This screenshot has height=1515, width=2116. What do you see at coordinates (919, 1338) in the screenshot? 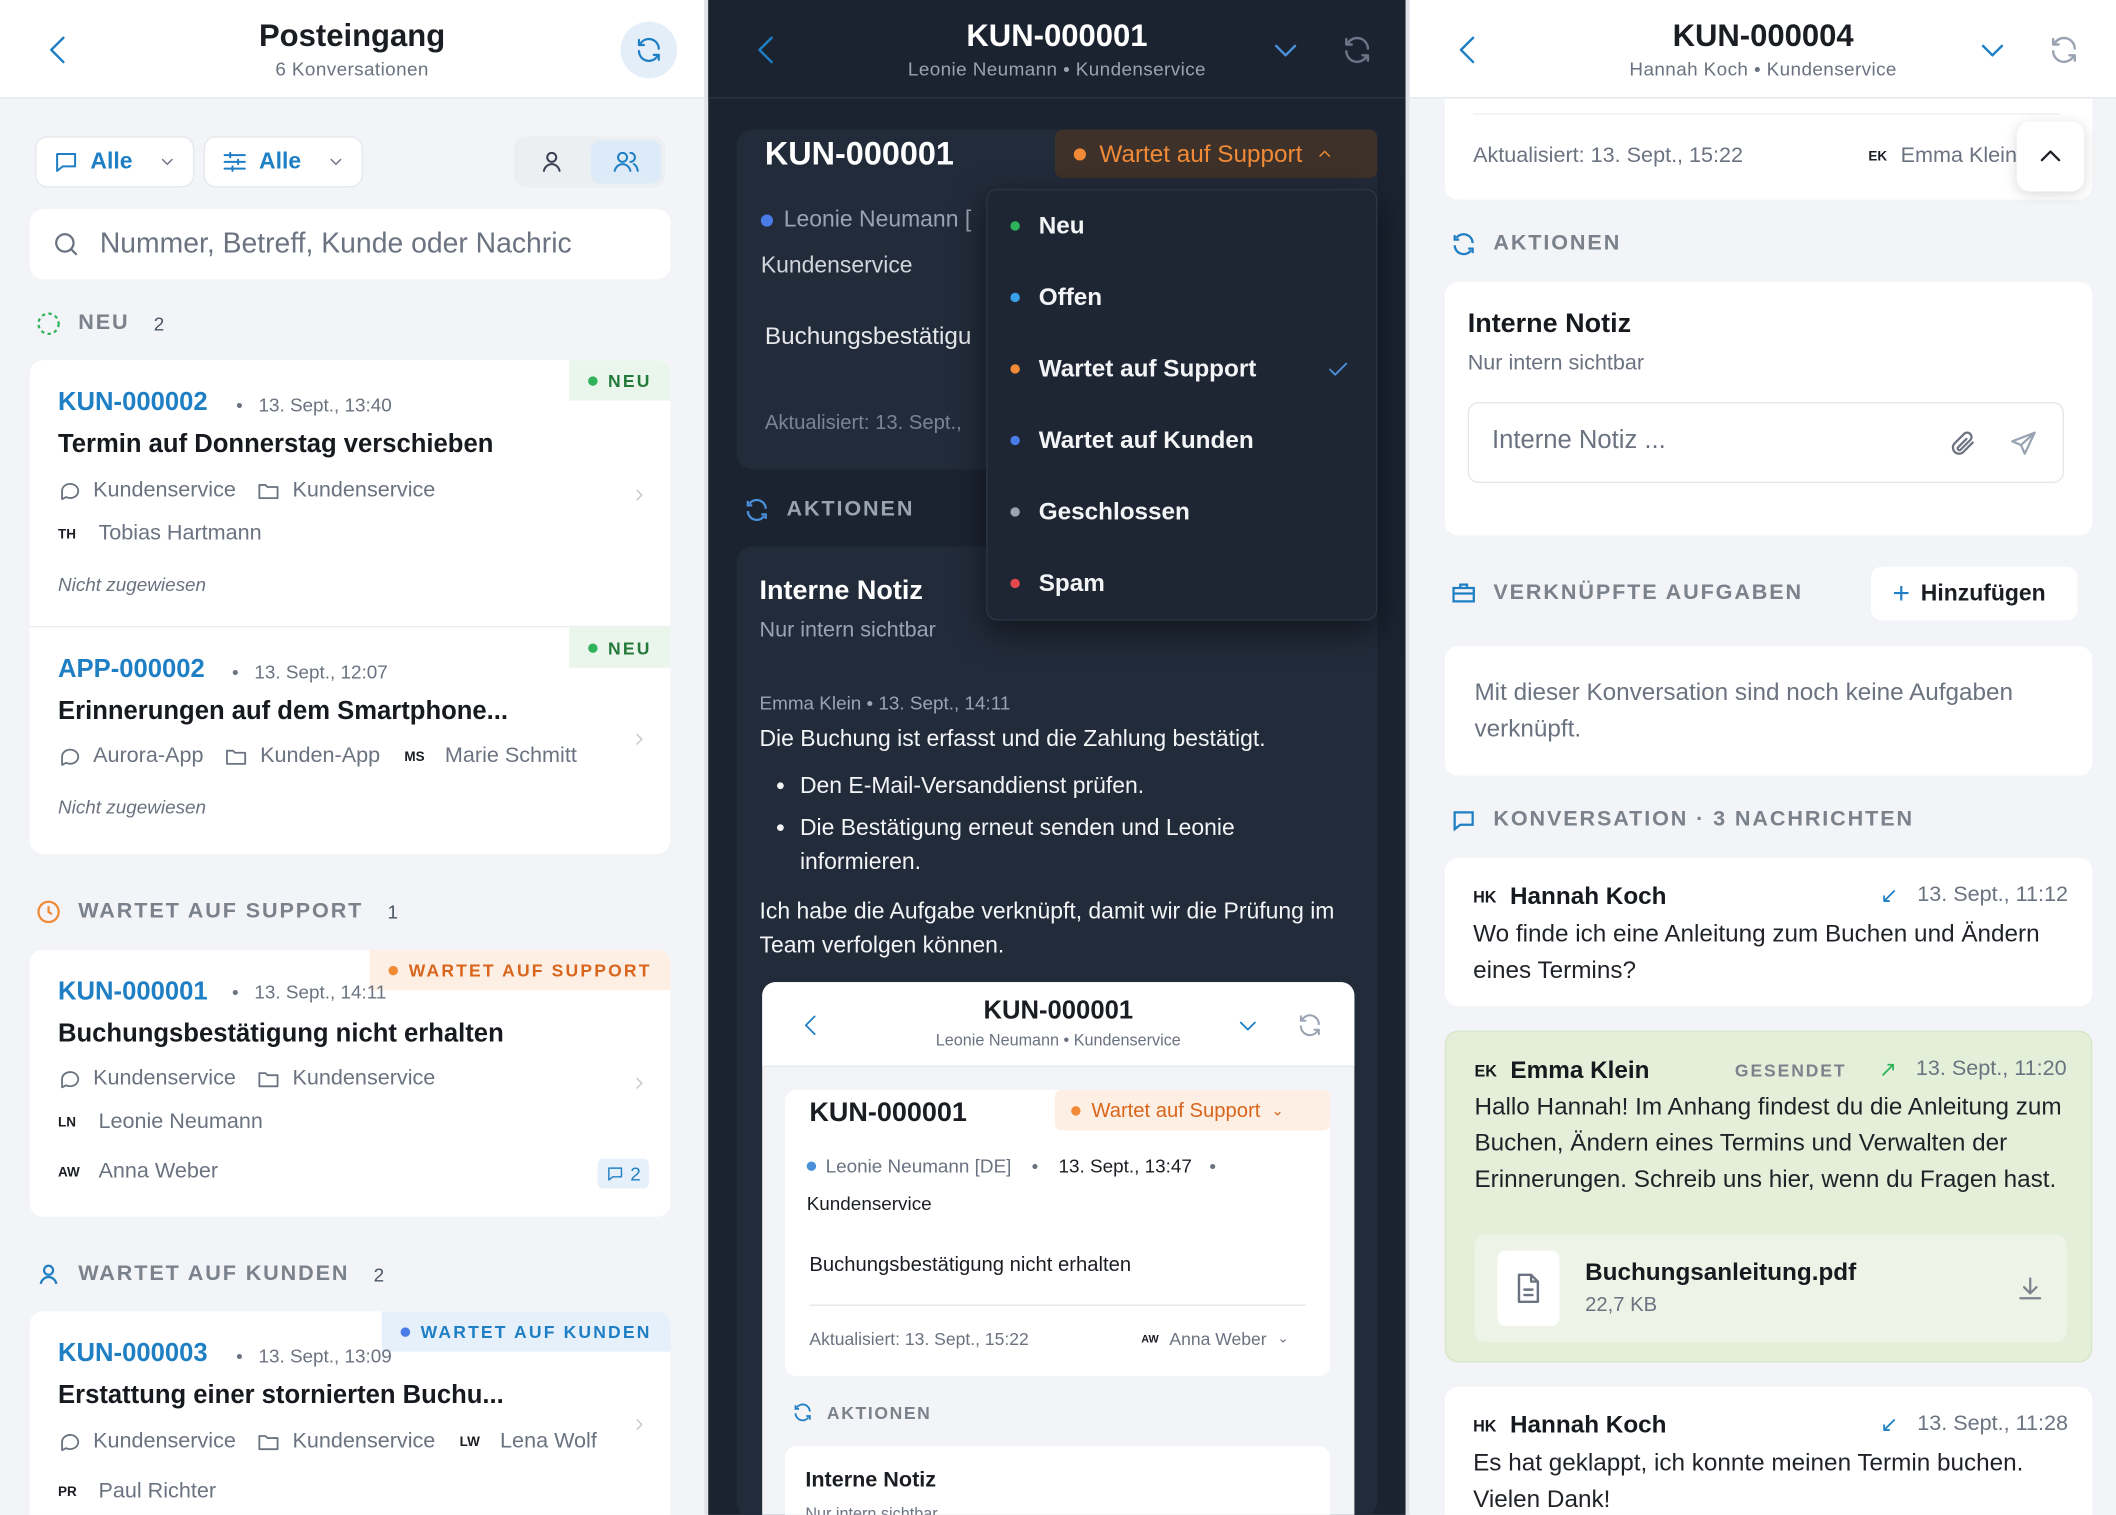
I see `preview-updated: Aktualisiert: 13. Sept., 15:22` at bounding box center [919, 1338].